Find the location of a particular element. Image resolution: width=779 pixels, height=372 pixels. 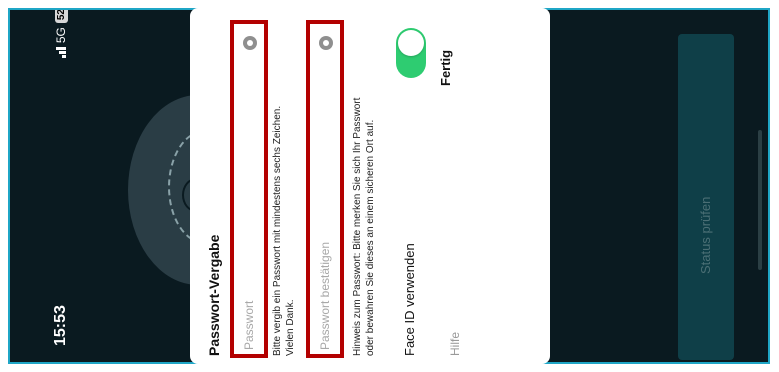

toggle-knob is located at coordinates (411, 43).